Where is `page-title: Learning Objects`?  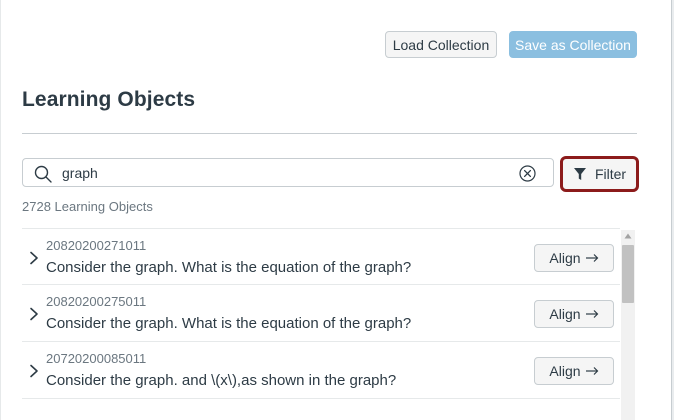
page-title: Learning Objects is located at coordinates (109, 99).